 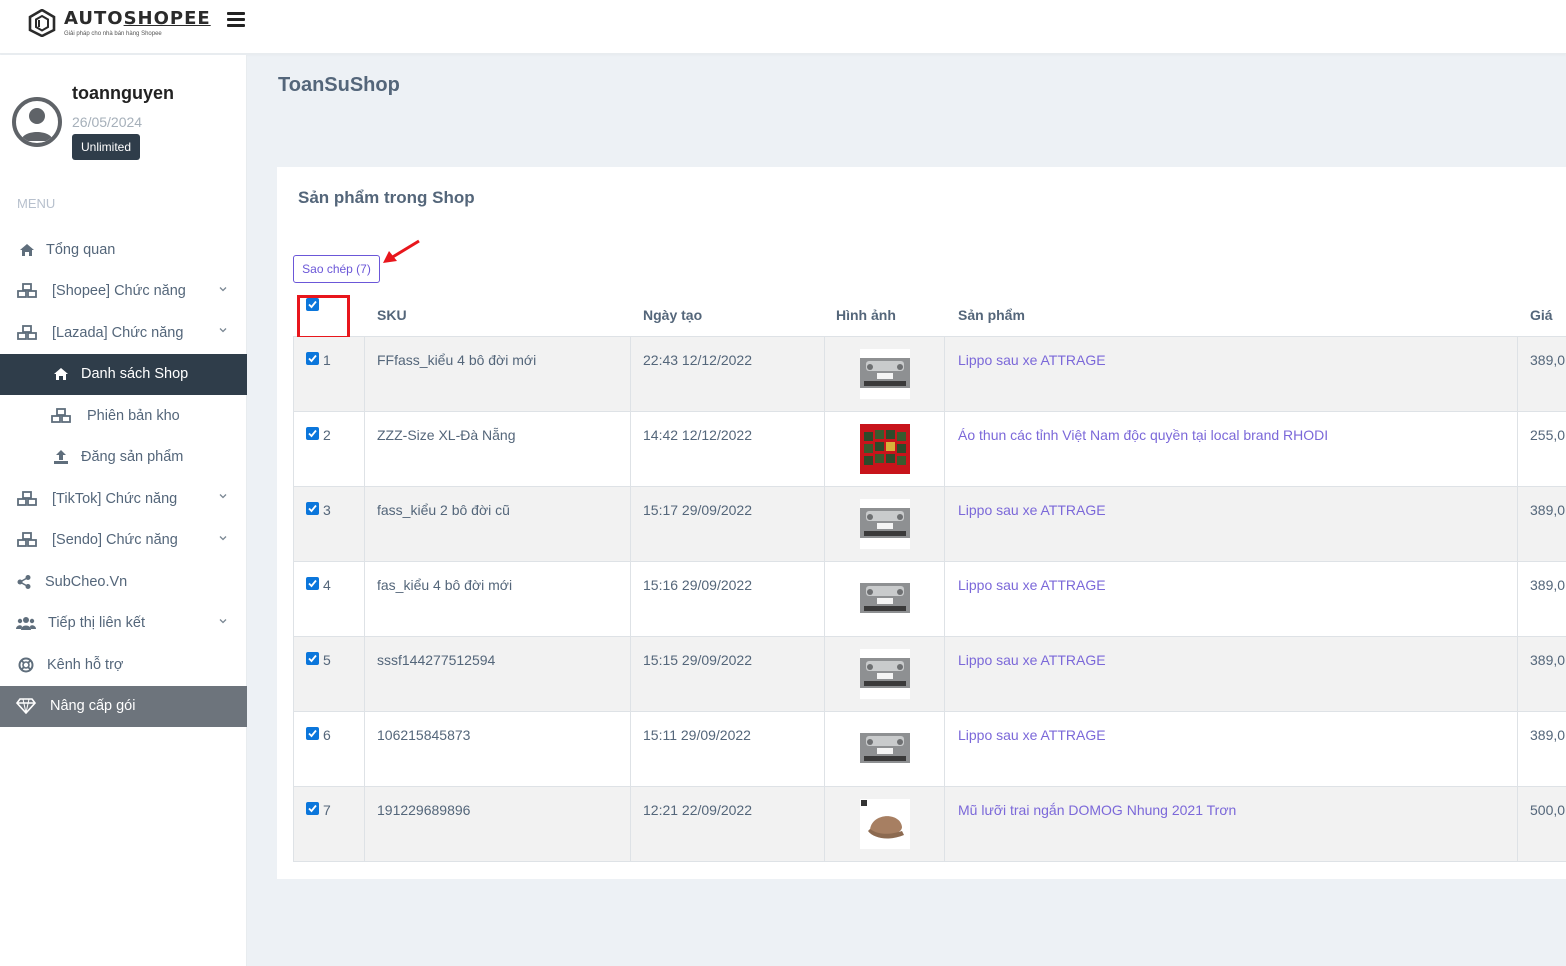 What do you see at coordinates (1548, 435) in the screenshot?
I see `price-cell: 255,0` at bounding box center [1548, 435].